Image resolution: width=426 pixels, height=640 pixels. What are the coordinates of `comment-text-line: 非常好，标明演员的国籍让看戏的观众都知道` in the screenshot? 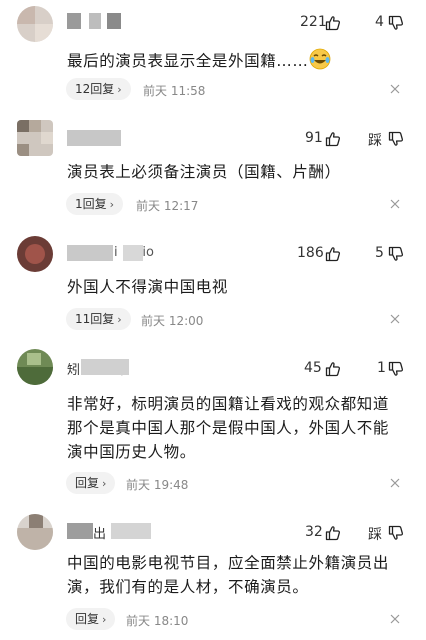 It's located at (228, 404).